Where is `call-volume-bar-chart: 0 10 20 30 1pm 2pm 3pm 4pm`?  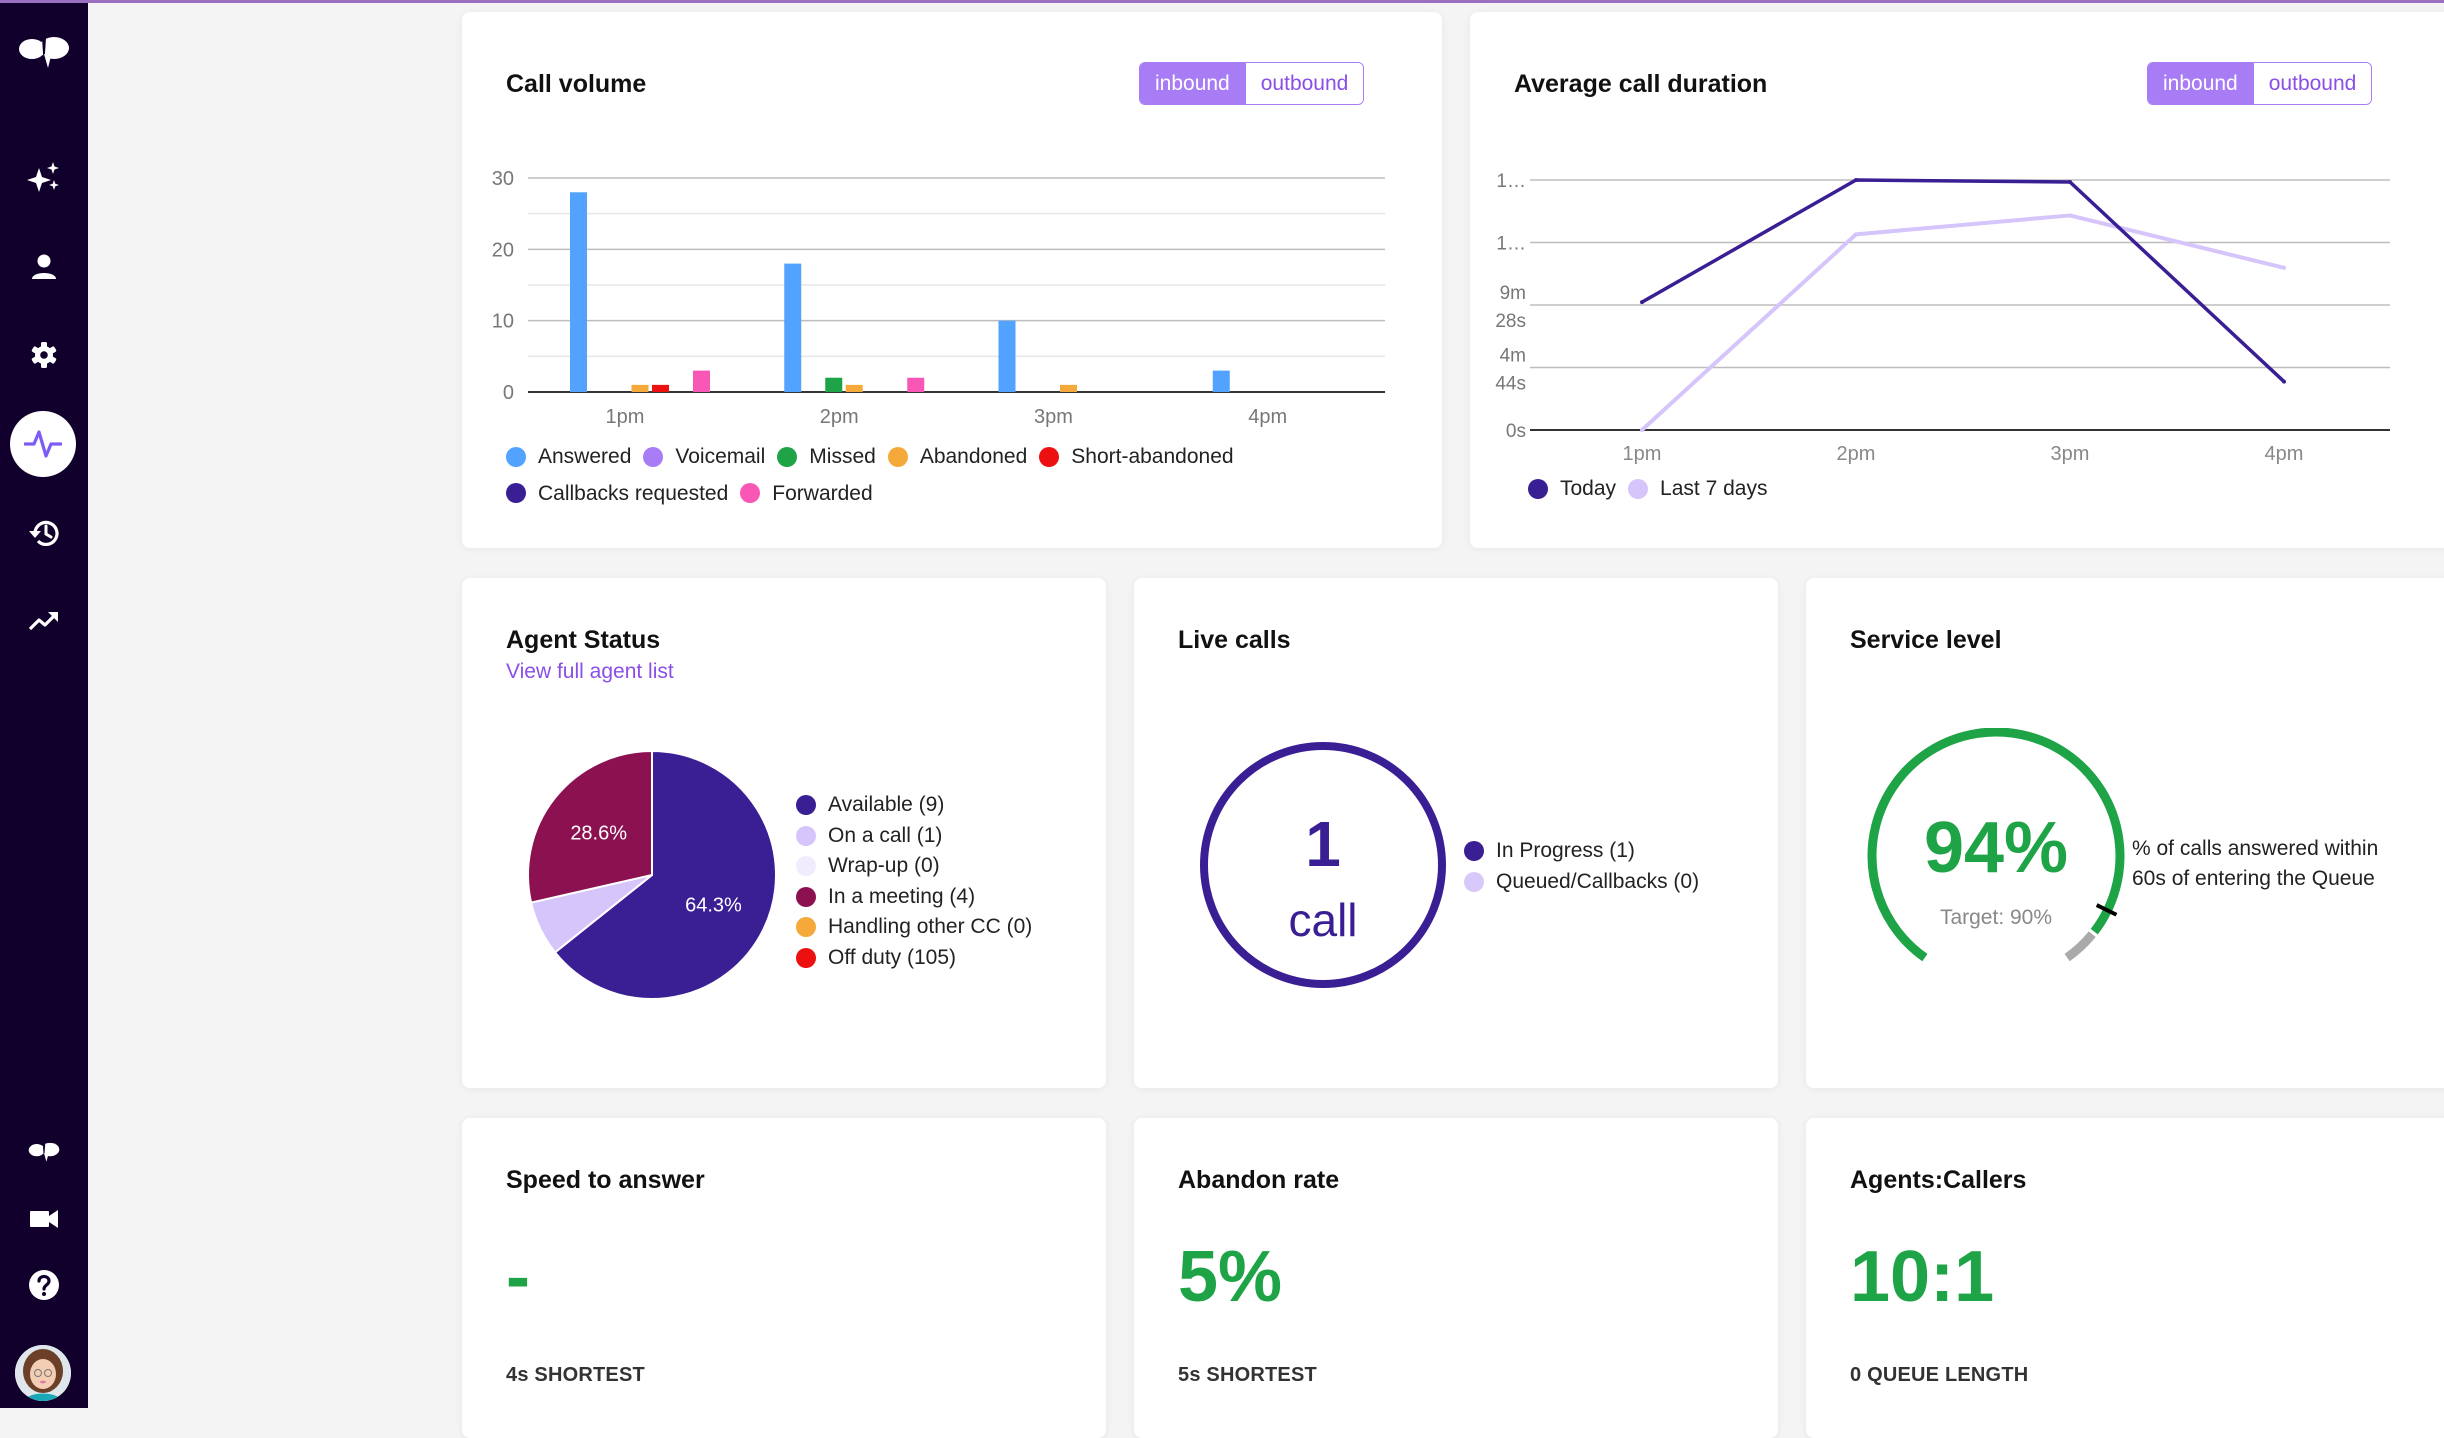
call-volume-bar-chart: 0 10 20 30 1pm 2pm 3pm 4pm is located at coordinates (938, 298).